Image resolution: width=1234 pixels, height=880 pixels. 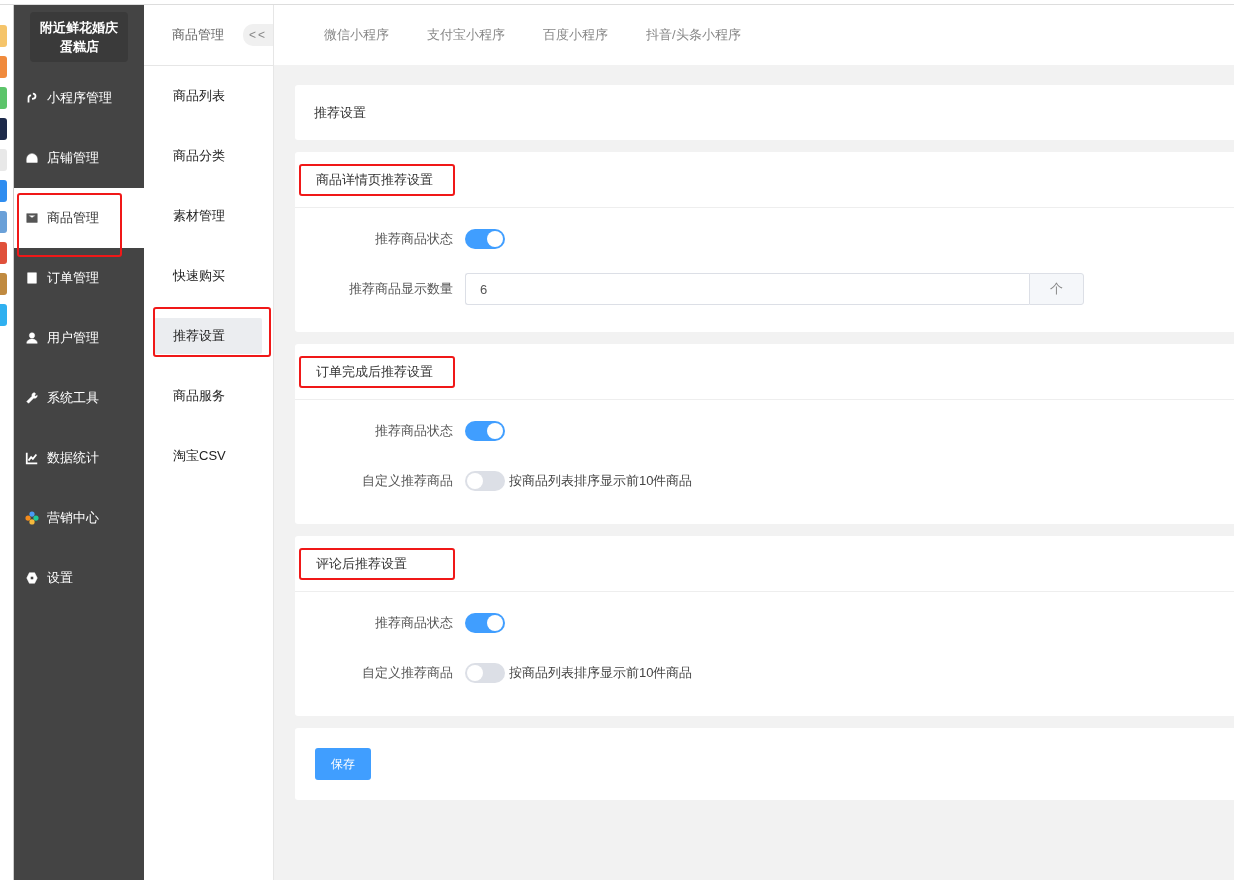 I want to click on sidebar-label: 用户管理, so click(x=73, y=338).